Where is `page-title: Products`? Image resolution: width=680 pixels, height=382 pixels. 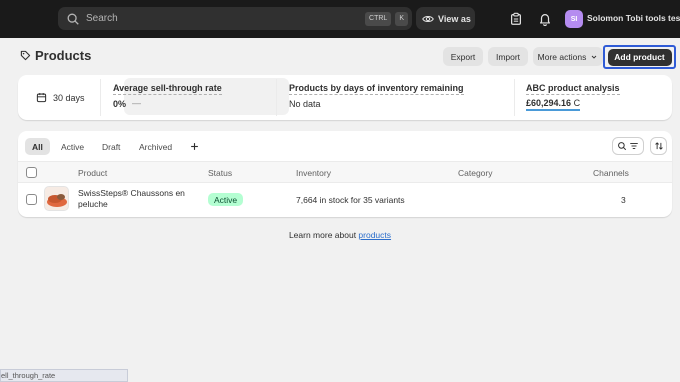
page-title: Products is located at coordinates (63, 55).